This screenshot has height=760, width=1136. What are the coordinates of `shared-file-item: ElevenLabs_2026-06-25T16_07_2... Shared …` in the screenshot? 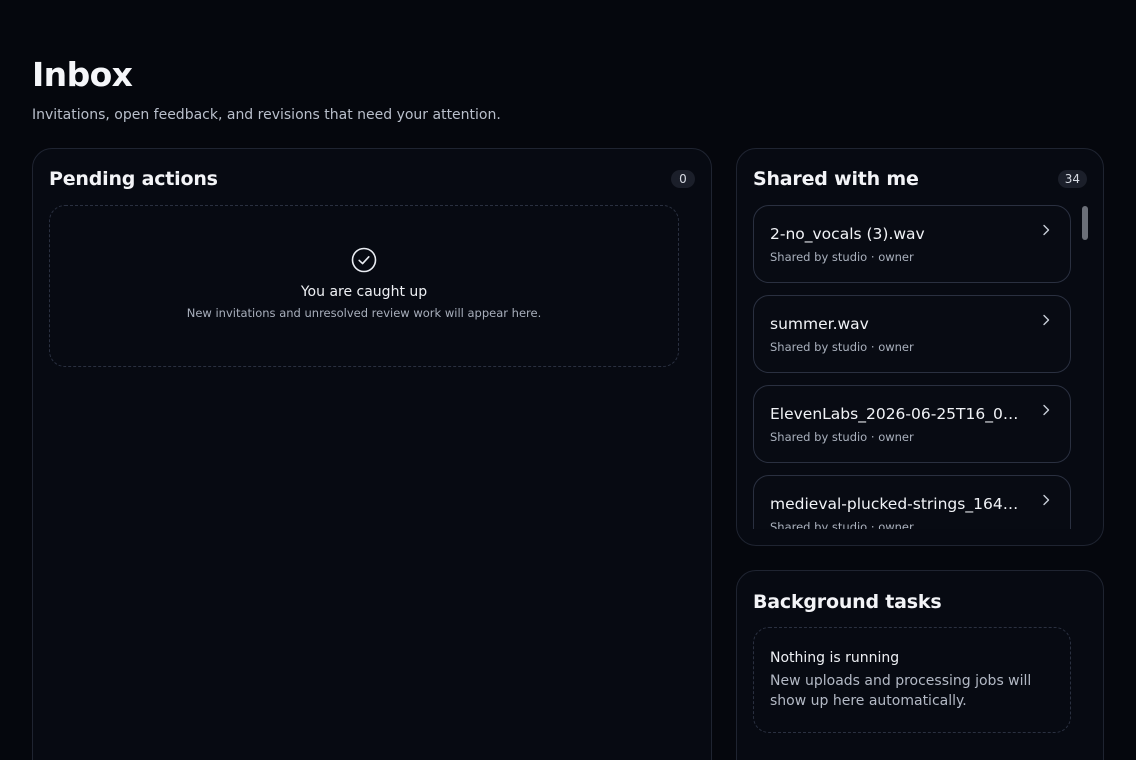 It's located at (912, 424).